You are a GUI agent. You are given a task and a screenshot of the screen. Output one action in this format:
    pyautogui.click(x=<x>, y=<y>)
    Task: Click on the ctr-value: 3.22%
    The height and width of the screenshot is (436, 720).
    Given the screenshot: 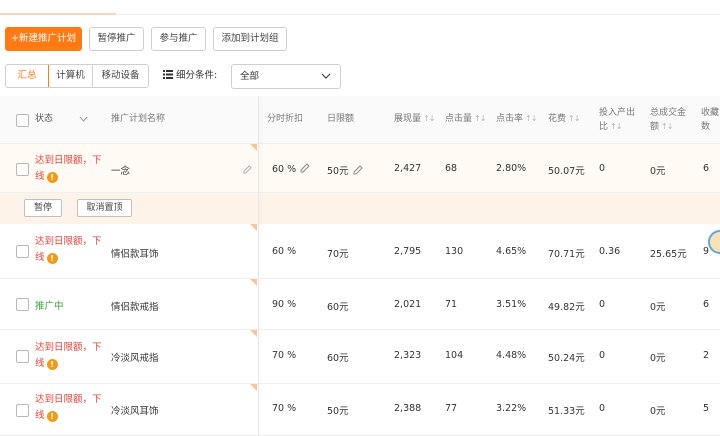 What is the action you would take?
    pyautogui.click(x=511, y=408)
    